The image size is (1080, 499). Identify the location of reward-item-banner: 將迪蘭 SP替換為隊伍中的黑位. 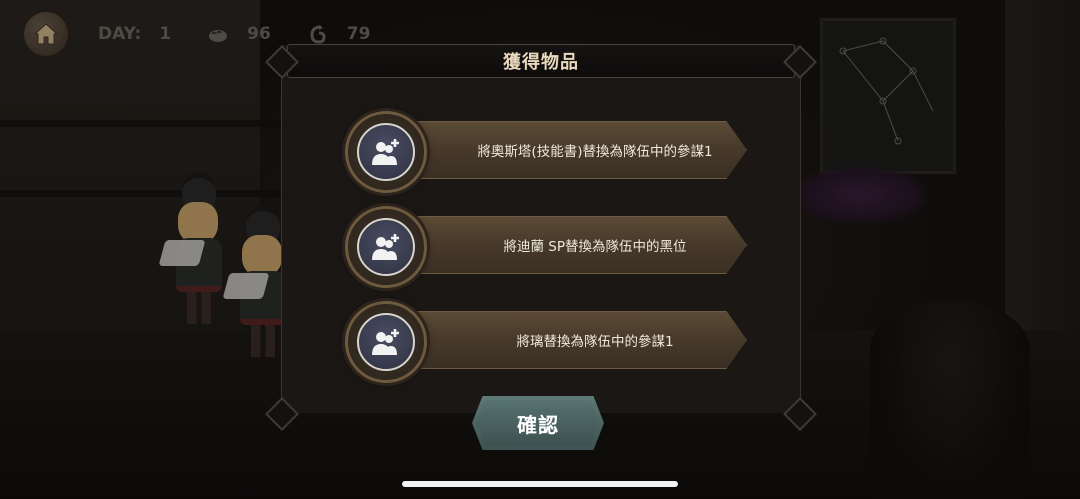
(576, 245).